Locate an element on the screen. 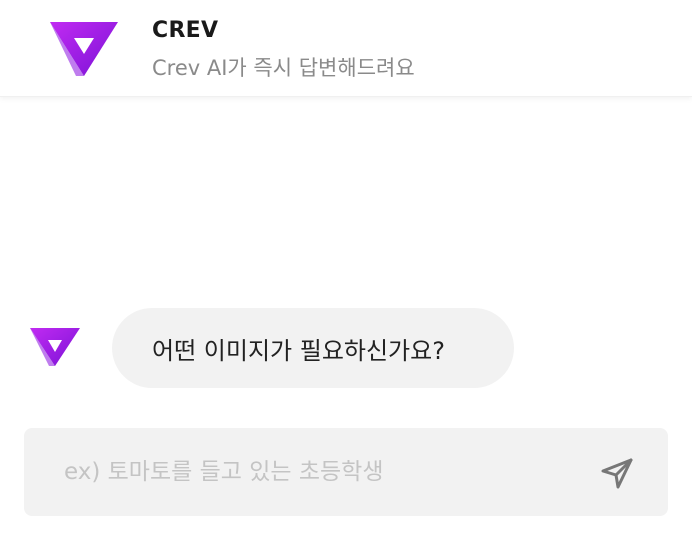 Image resolution: width=692 pixels, height=534 pixels. header-title: CREV is located at coordinates (185, 30).